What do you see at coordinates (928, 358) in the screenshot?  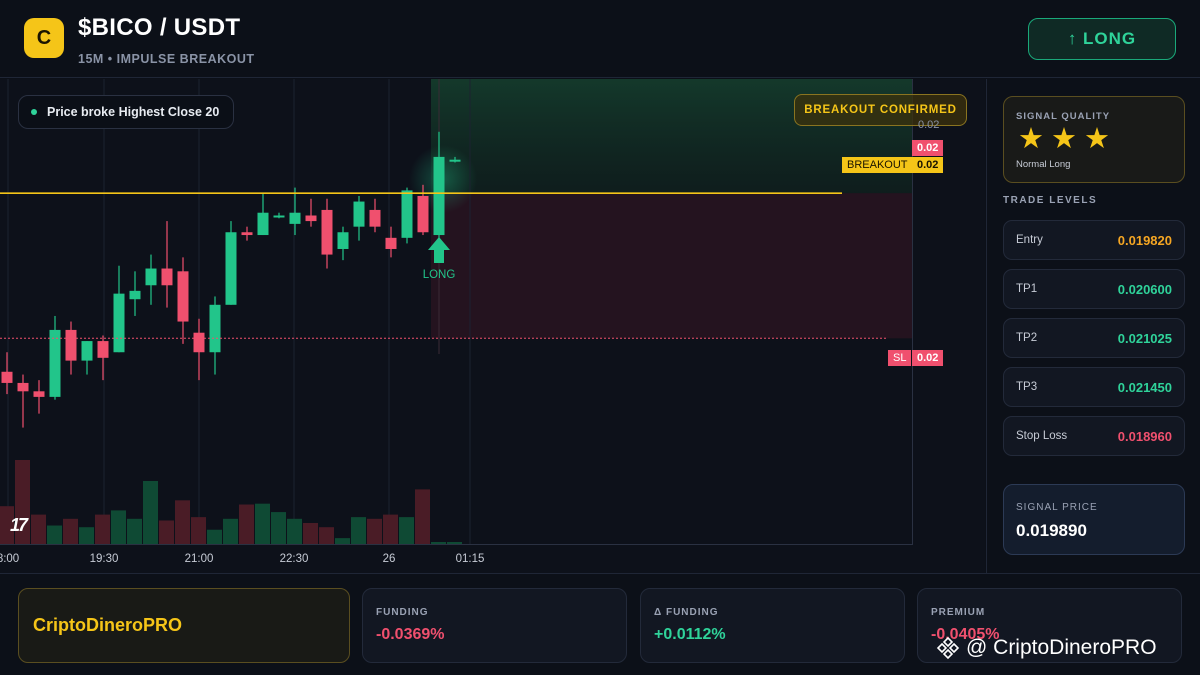 I see `stop-loss-value: 0.02` at bounding box center [928, 358].